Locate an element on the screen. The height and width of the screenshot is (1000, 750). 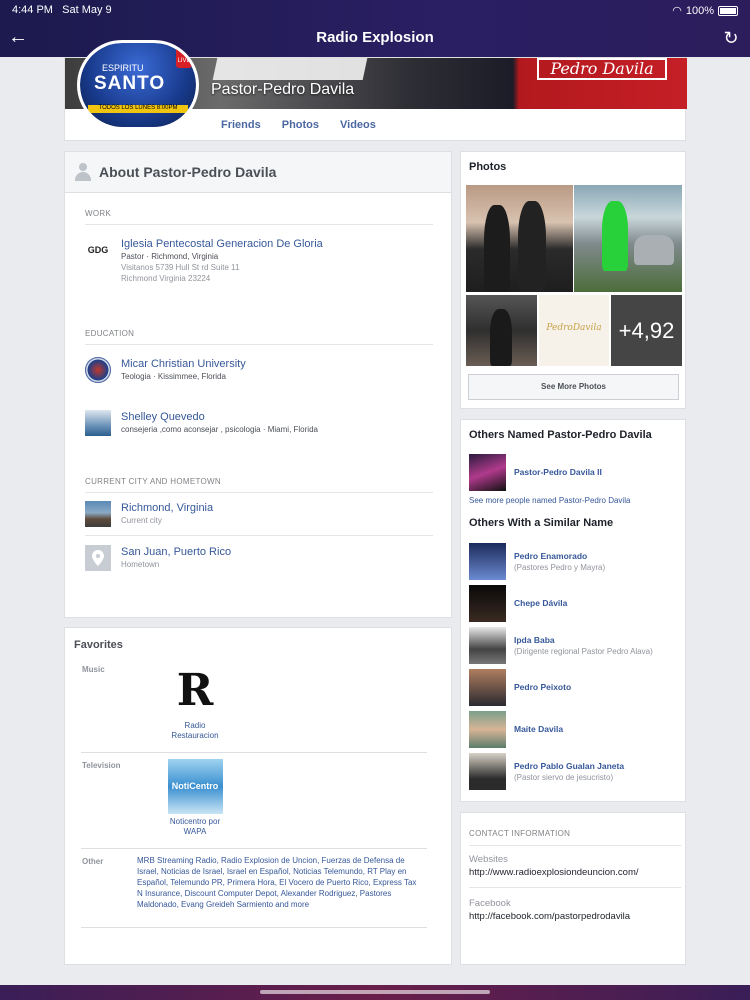
contact-label: CONTACT INFORMATION is located at coordinates (520, 833).